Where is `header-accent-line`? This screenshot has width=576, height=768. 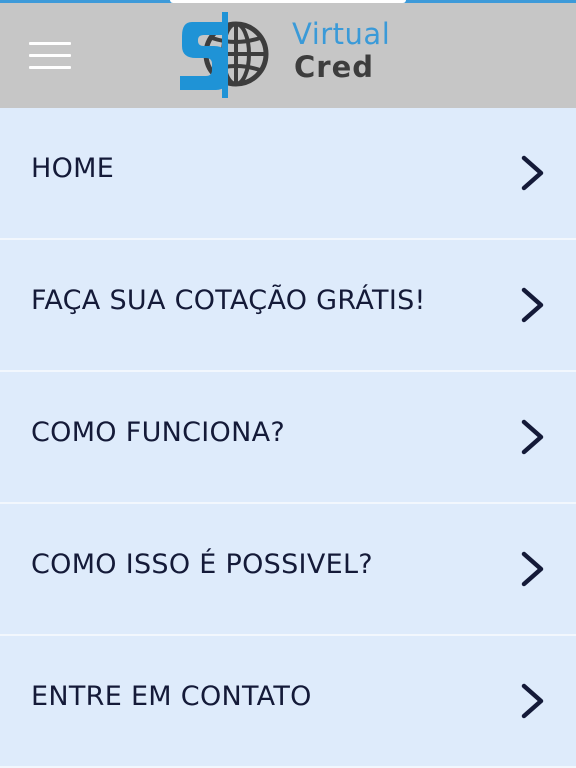 header-accent-line is located at coordinates (288, 1).